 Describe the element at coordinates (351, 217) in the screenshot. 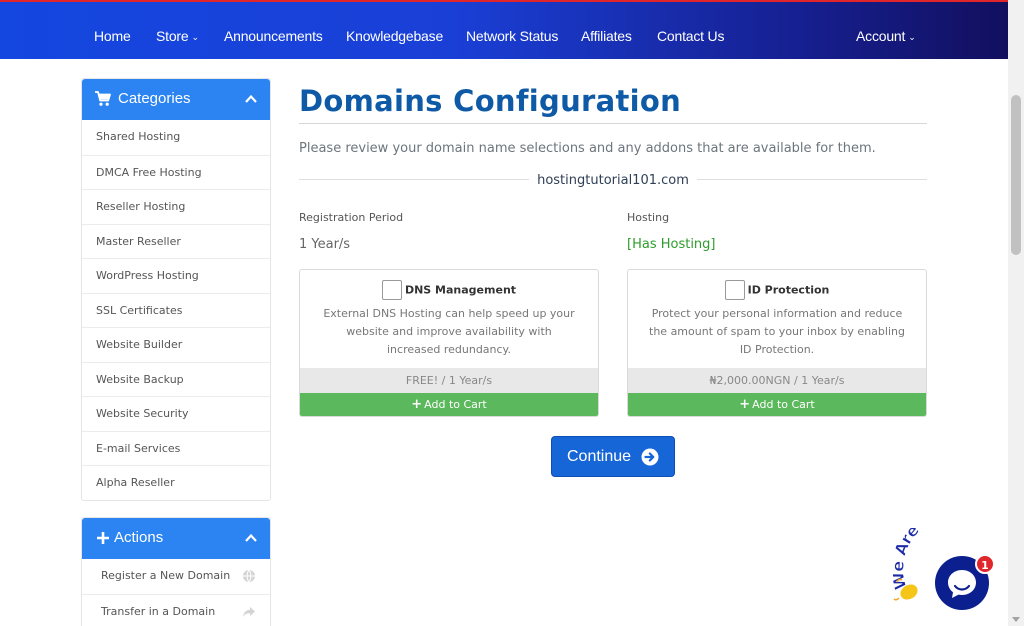

I see `registration-period-label: Registration Period` at that location.